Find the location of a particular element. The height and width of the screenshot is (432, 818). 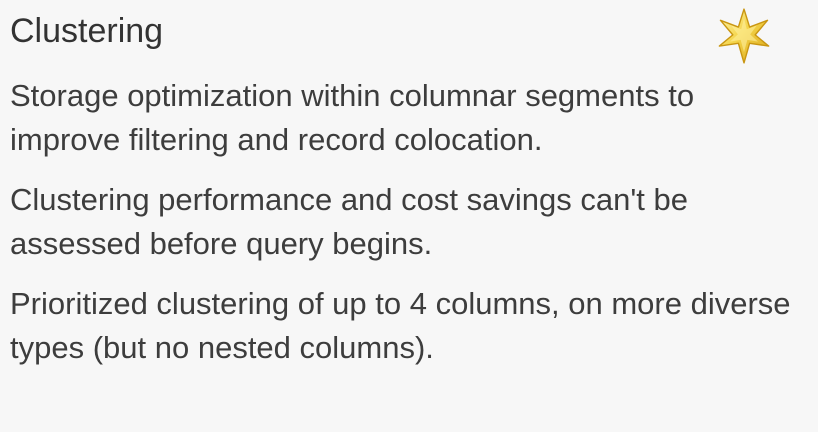

card-title: Clustering is located at coordinates (87, 31).